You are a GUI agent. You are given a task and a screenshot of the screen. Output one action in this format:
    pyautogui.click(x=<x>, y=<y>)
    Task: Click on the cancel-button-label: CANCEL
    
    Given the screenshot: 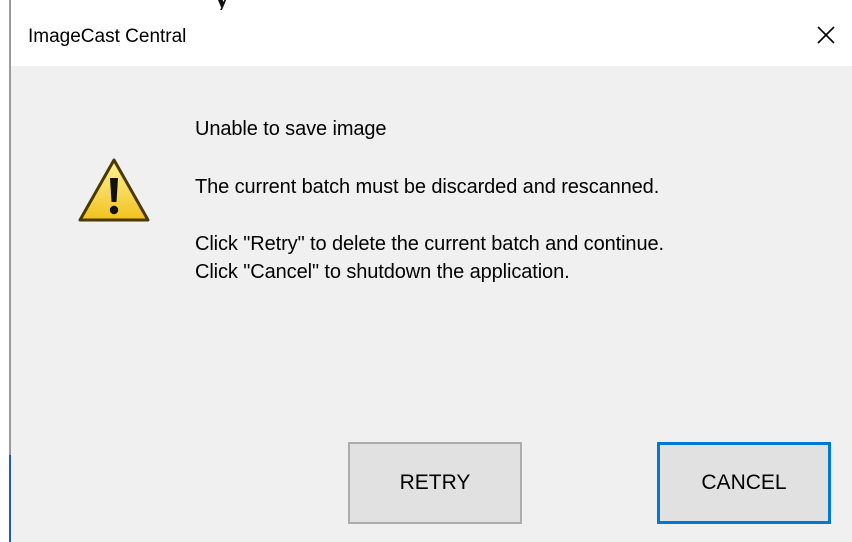 What is the action you would take?
    pyautogui.click(x=744, y=482)
    